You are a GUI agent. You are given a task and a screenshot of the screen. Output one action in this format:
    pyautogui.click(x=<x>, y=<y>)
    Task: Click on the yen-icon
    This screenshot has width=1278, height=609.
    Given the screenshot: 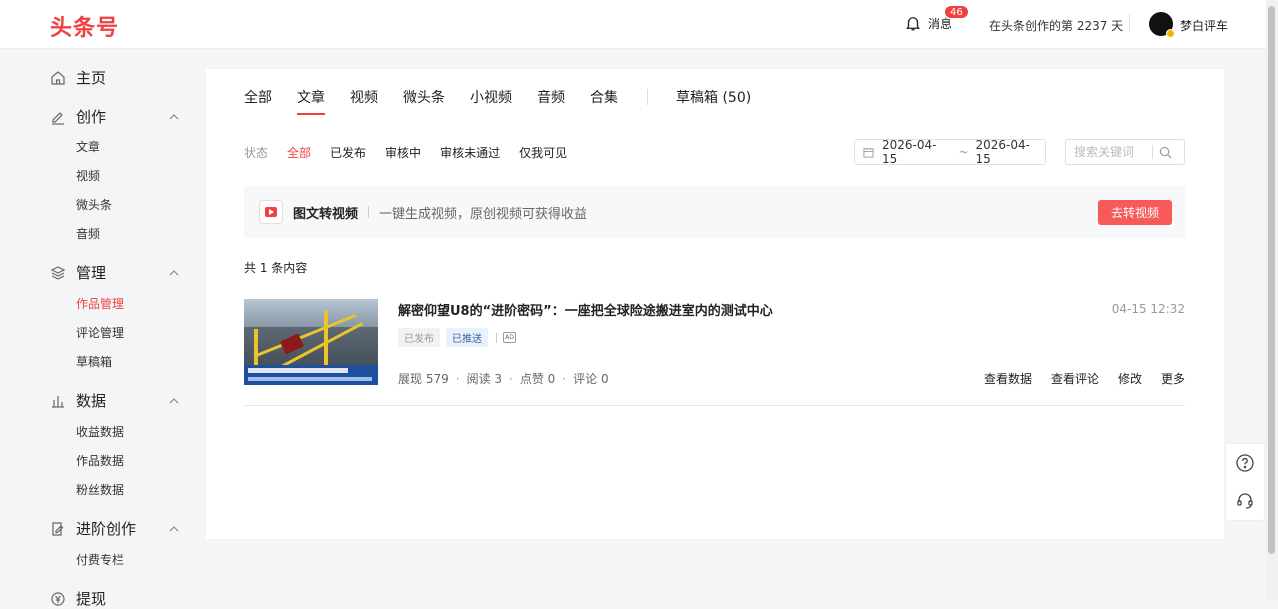 What is the action you would take?
    pyautogui.click(x=58, y=598)
    